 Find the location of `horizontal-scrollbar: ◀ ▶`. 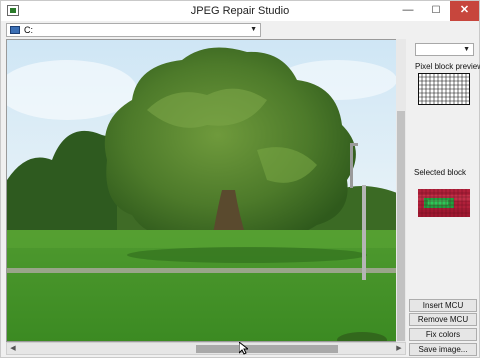

horizontal-scrollbar: ◀ ▶ is located at coordinates (206, 348).